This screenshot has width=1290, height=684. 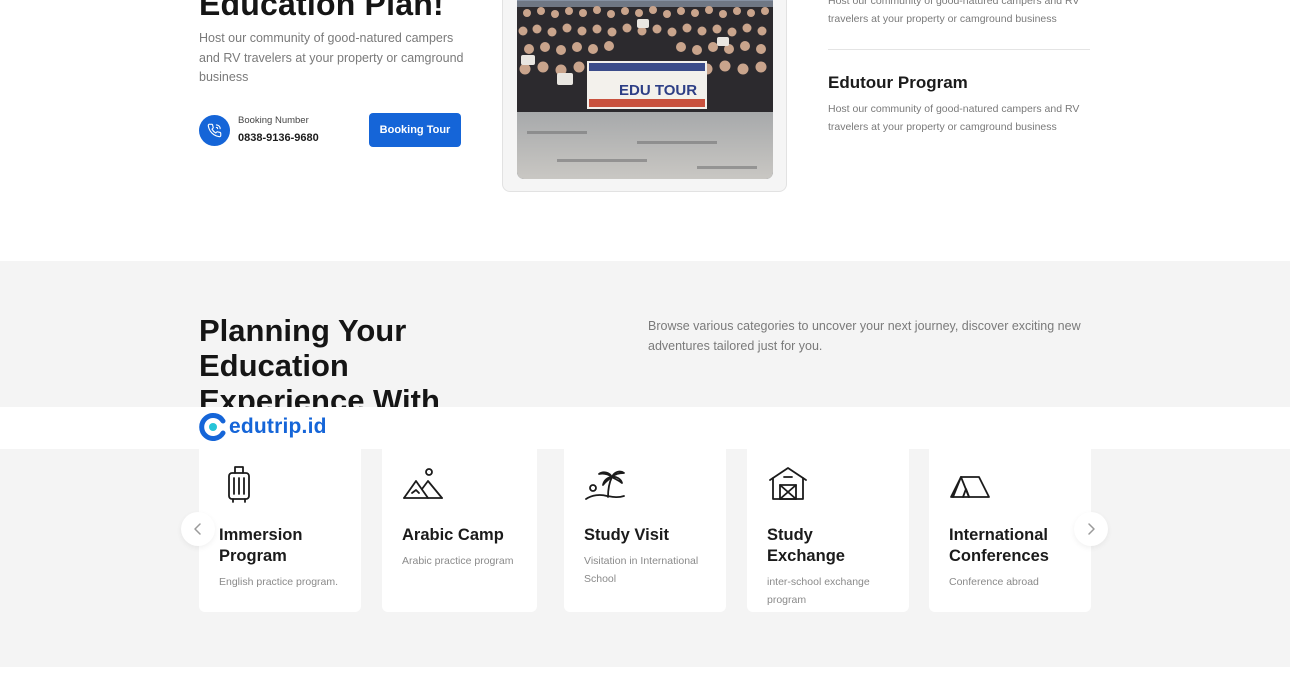 I want to click on edutrip-logo: edutrip.id, so click(x=263, y=427).